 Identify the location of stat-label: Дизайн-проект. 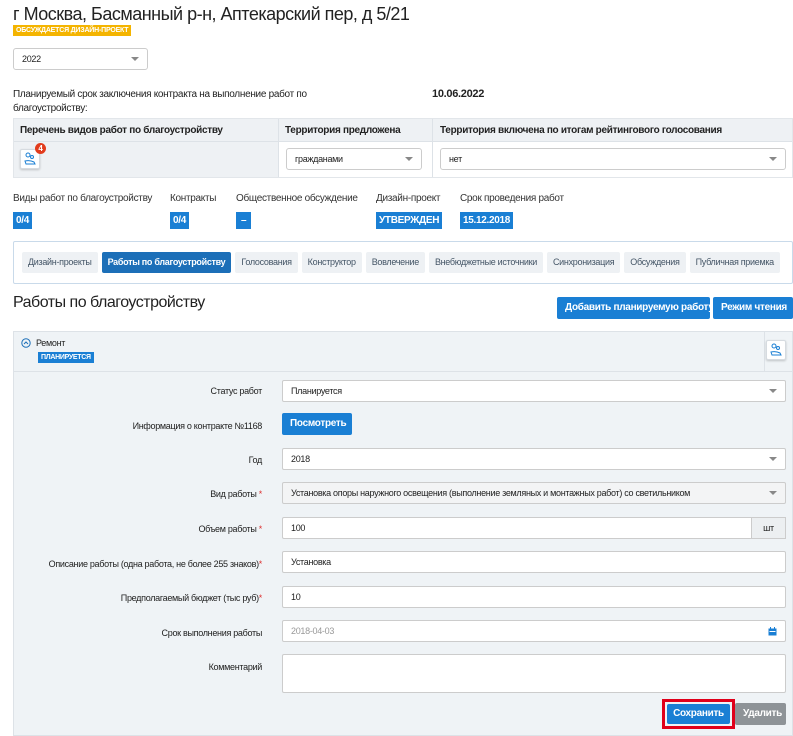
(408, 198).